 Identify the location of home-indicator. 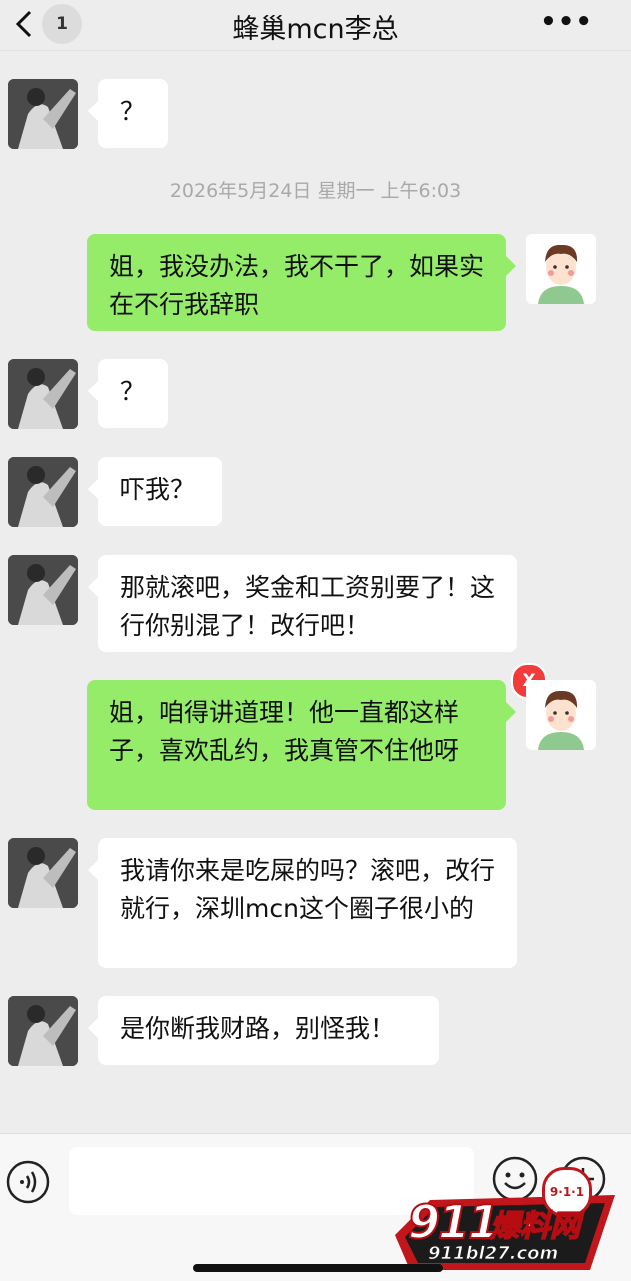
(318, 1268).